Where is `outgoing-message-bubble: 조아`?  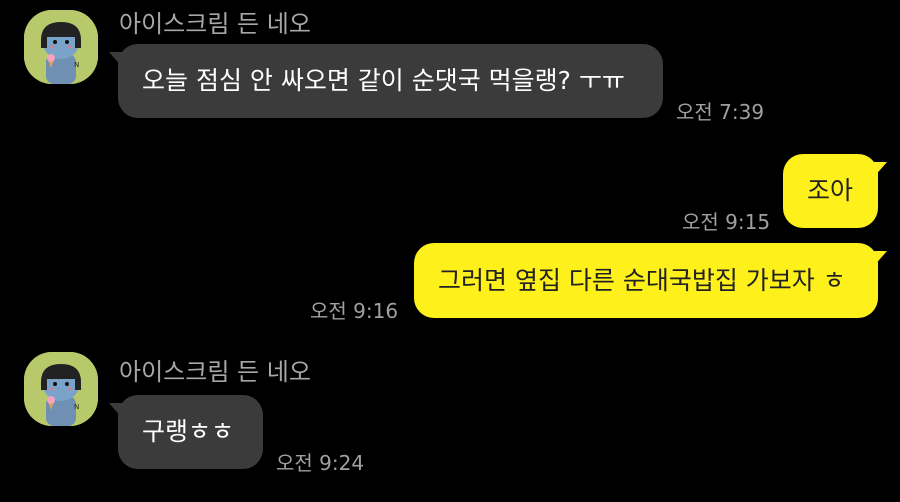
outgoing-message-bubble: 조아 is located at coordinates (835, 191).